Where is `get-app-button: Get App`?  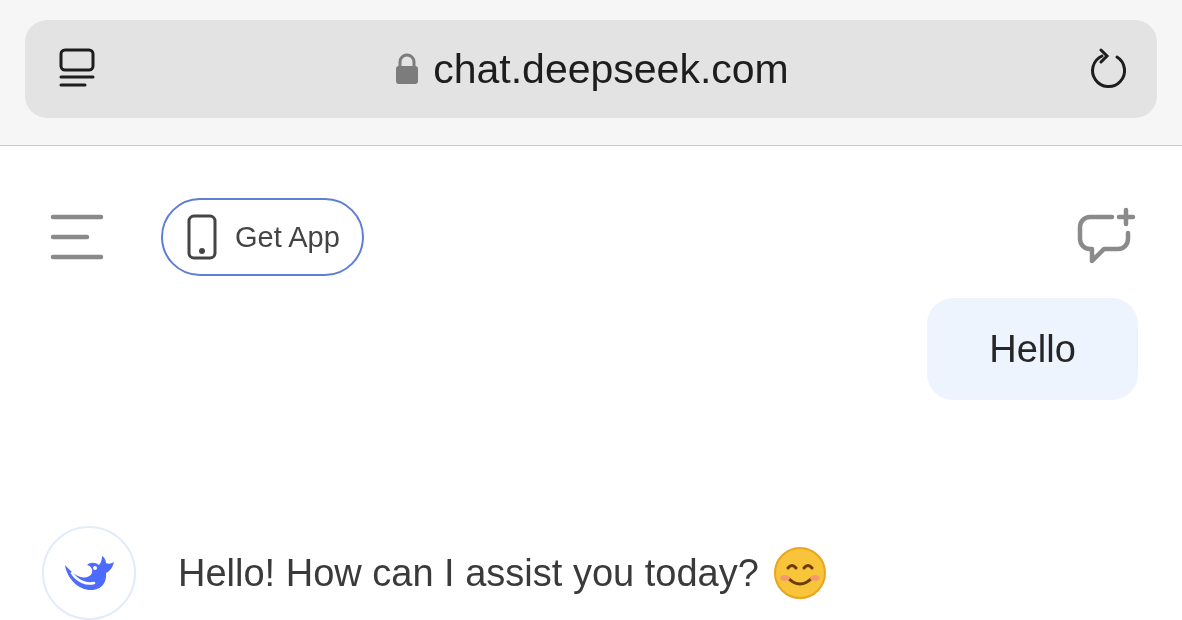 get-app-button: Get App is located at coordinates (262, 237).